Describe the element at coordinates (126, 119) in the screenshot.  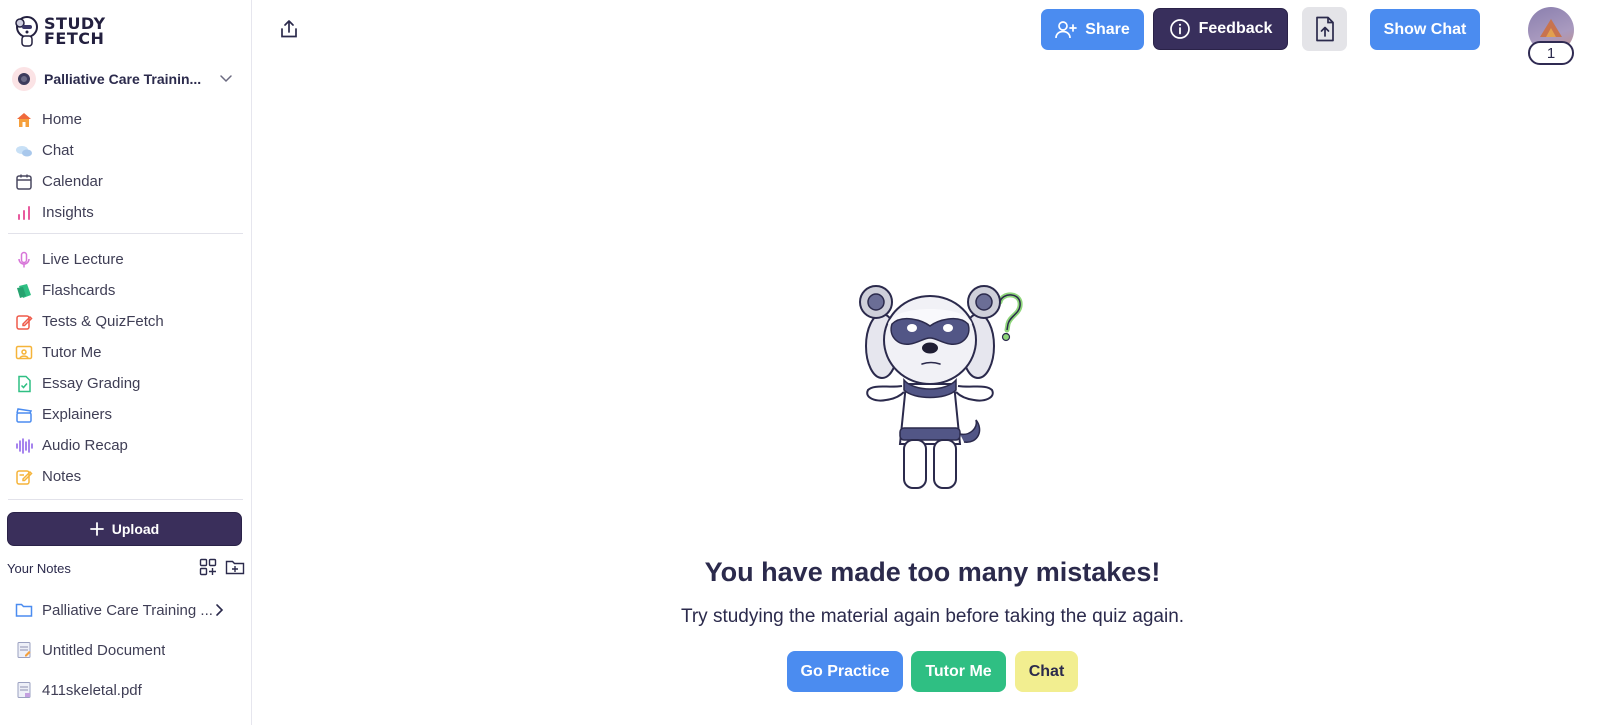
I see `nav-item-home: Home` at that location.